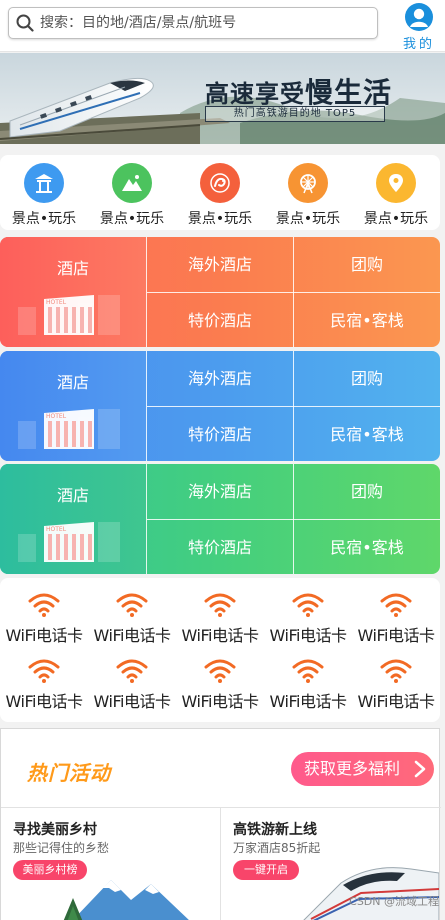  Describe the element at coordinates (132, 183) in the screenshot. I see `mountain-icon` at that location.